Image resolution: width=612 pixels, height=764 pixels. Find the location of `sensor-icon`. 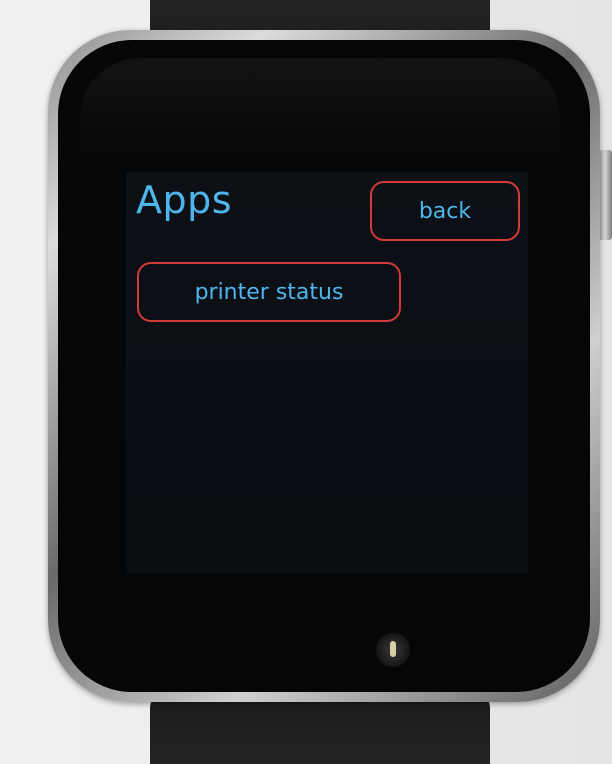

sensor-icon is located at coordinates (393, 650).